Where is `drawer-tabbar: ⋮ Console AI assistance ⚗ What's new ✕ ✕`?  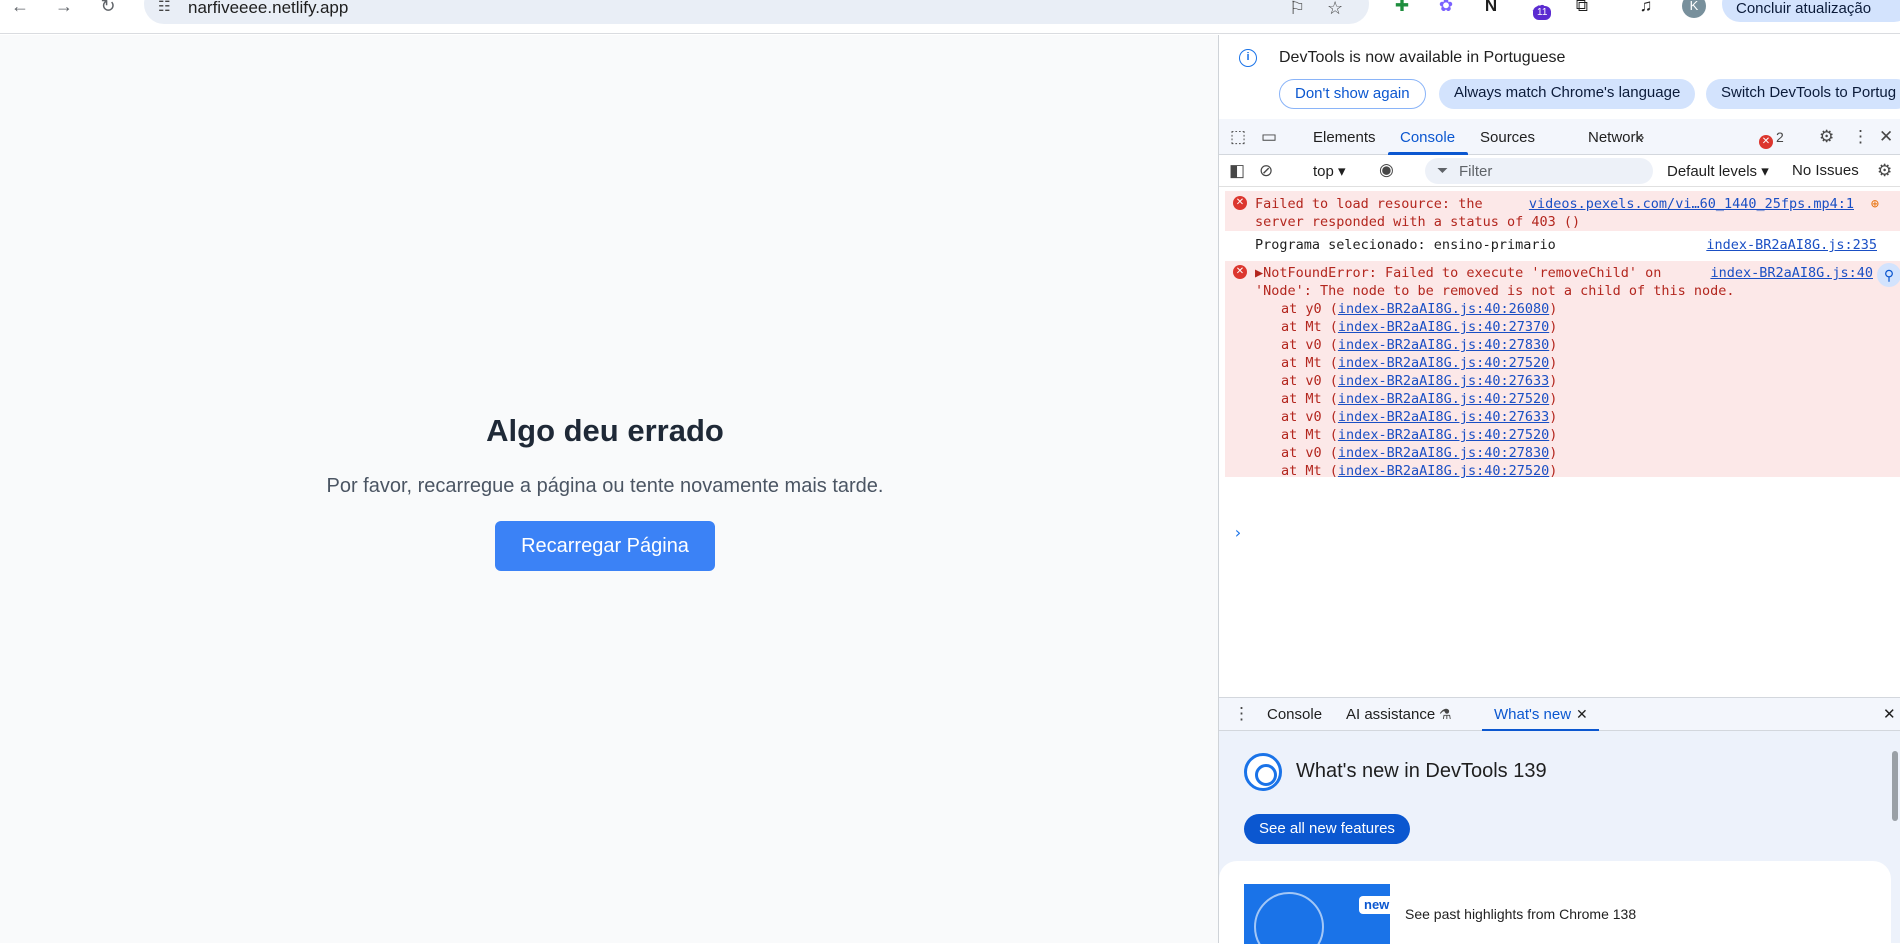
drawer-tabbar: ⋮ Console AI assistance ⚗ What's new ✕ ✕ is located at coordinates (1559, 714).